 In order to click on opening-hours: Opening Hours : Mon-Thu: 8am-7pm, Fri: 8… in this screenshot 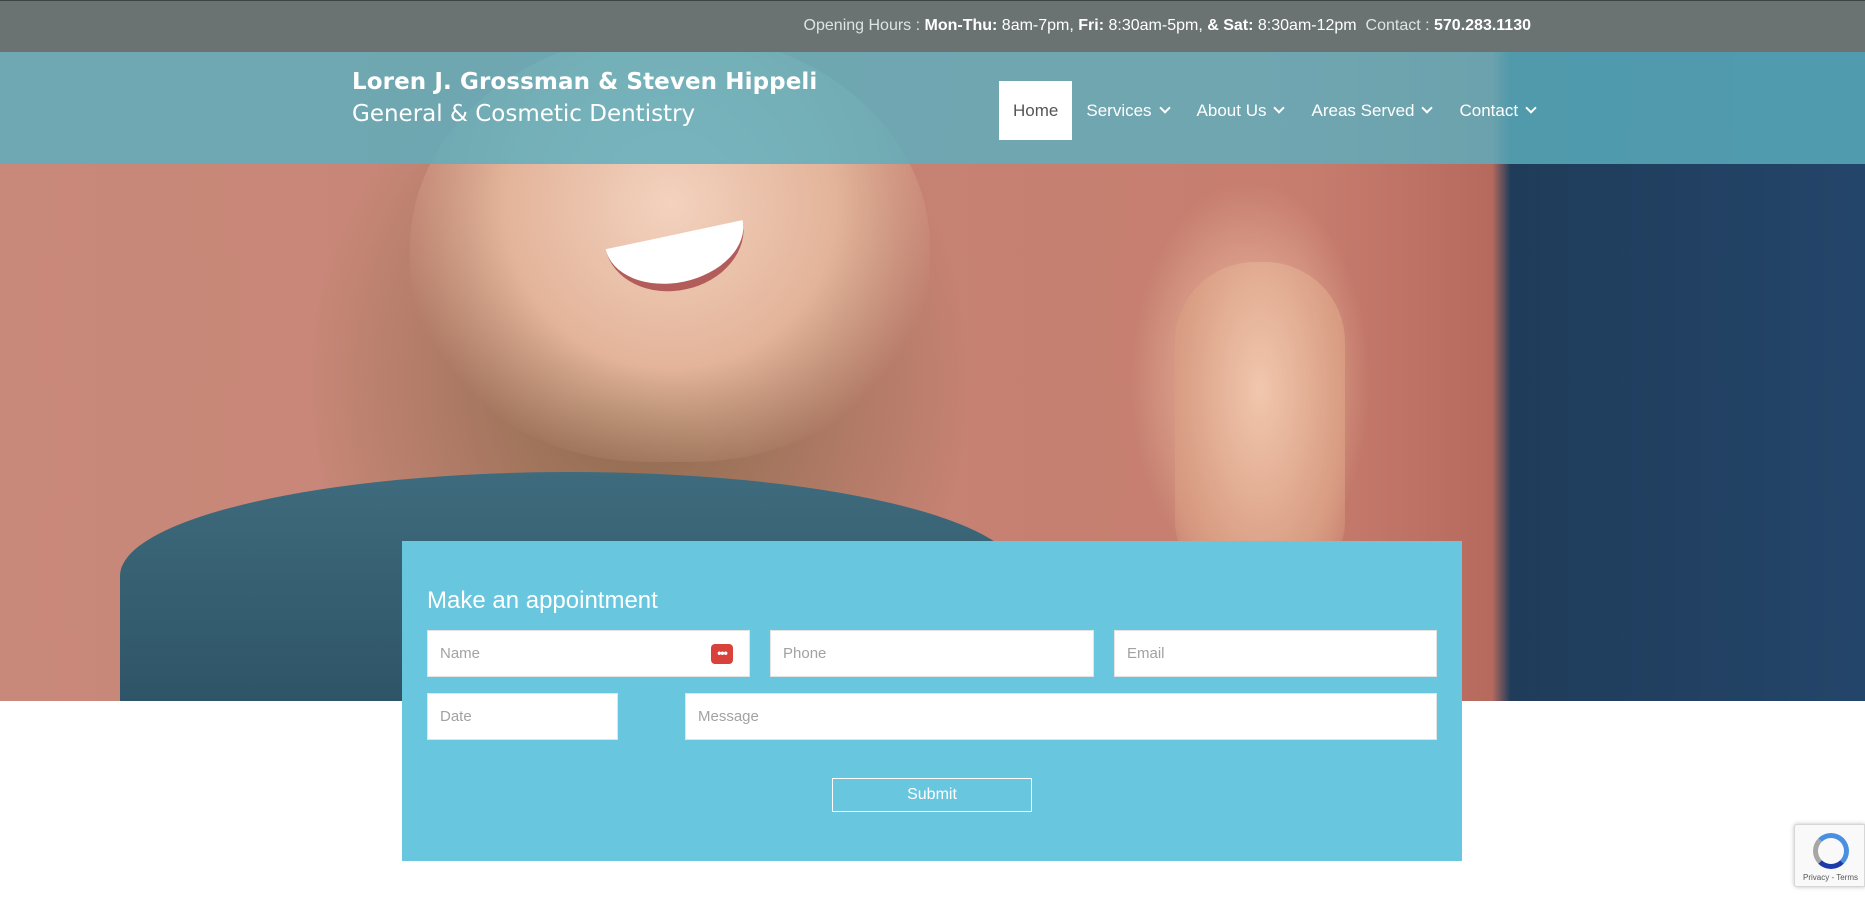, I will do `click(1167, 26)`.